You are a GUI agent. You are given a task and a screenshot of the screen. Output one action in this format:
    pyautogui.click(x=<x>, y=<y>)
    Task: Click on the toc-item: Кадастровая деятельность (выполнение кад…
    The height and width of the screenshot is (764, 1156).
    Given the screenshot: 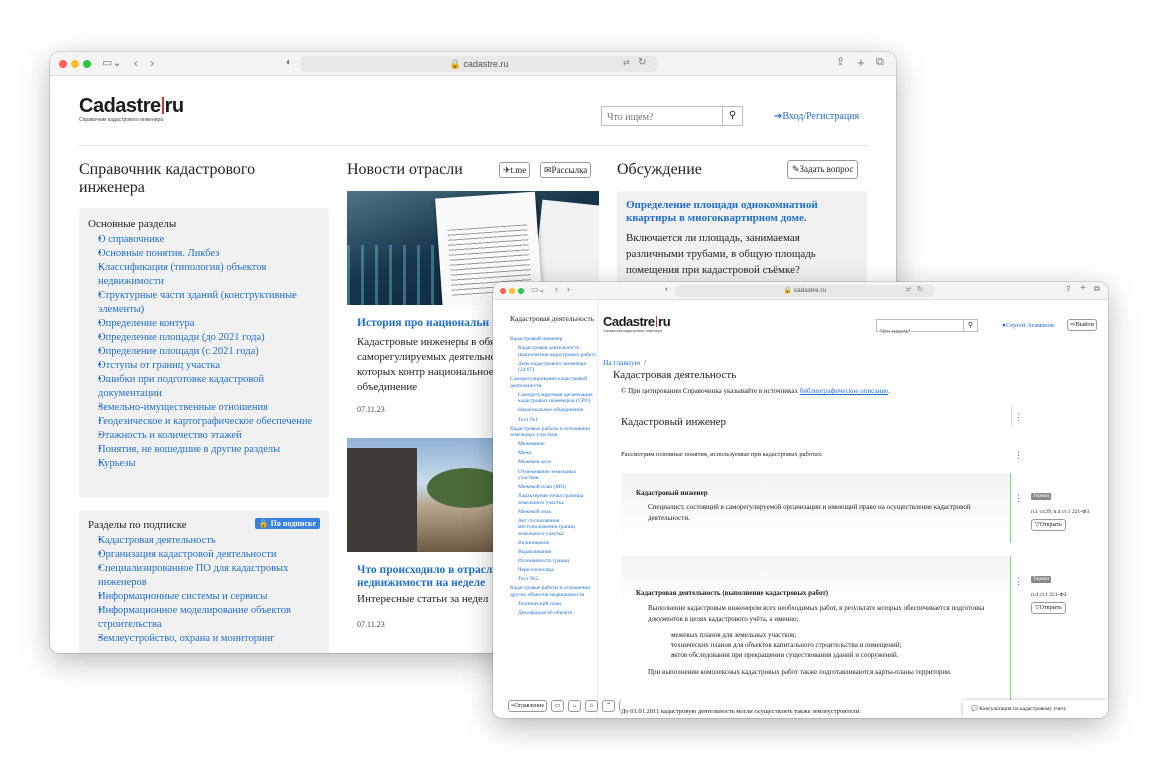 What is the action you would take?
    pyautogui.click(x=553, y=351)
    